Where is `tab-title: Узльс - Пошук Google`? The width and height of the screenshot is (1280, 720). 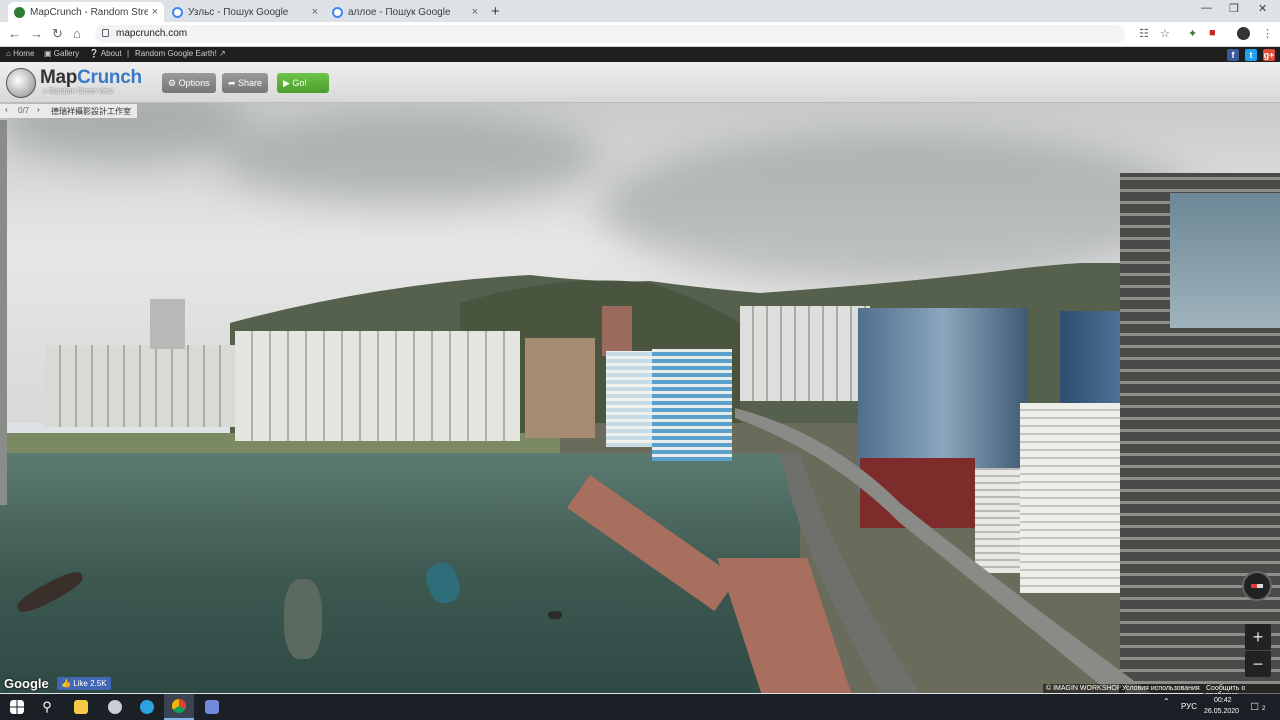 tab-title: Узльс - Пошук Google is located at coordinates (238, 12).